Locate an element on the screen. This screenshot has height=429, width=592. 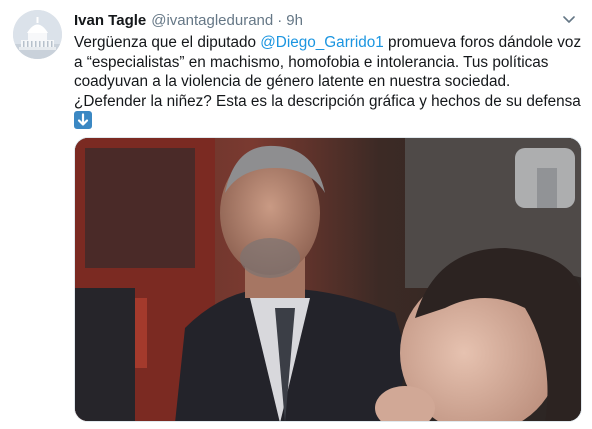
author-handle: @ivantagledurand is located at coordinates (212, 20).